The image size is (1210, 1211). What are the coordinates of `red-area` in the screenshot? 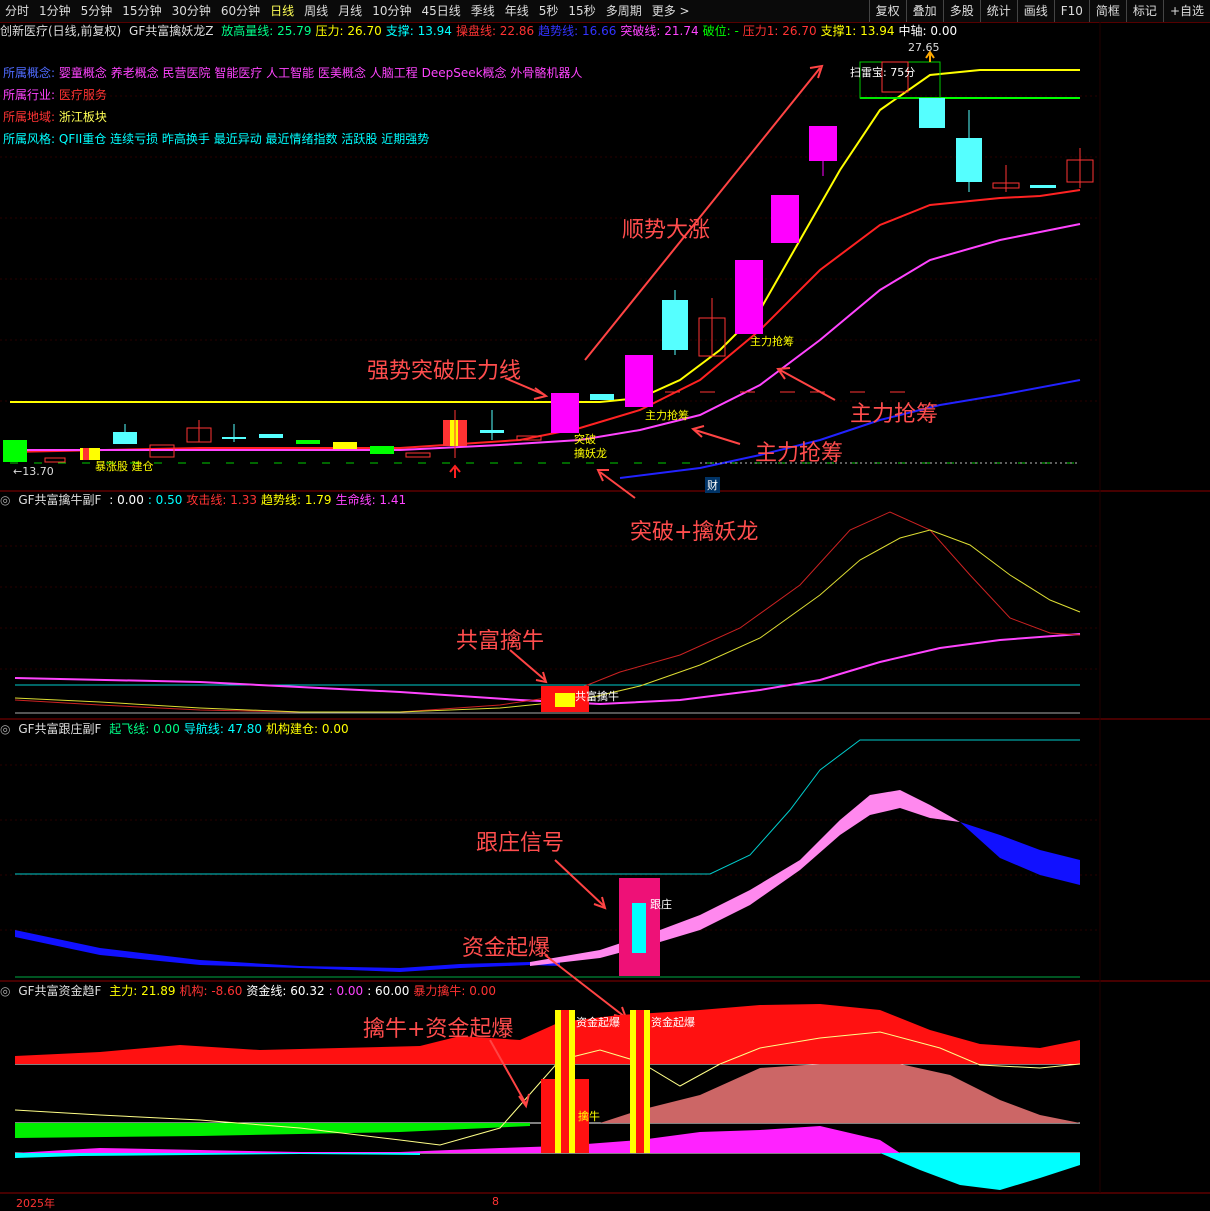 It's located at (547, 1034).